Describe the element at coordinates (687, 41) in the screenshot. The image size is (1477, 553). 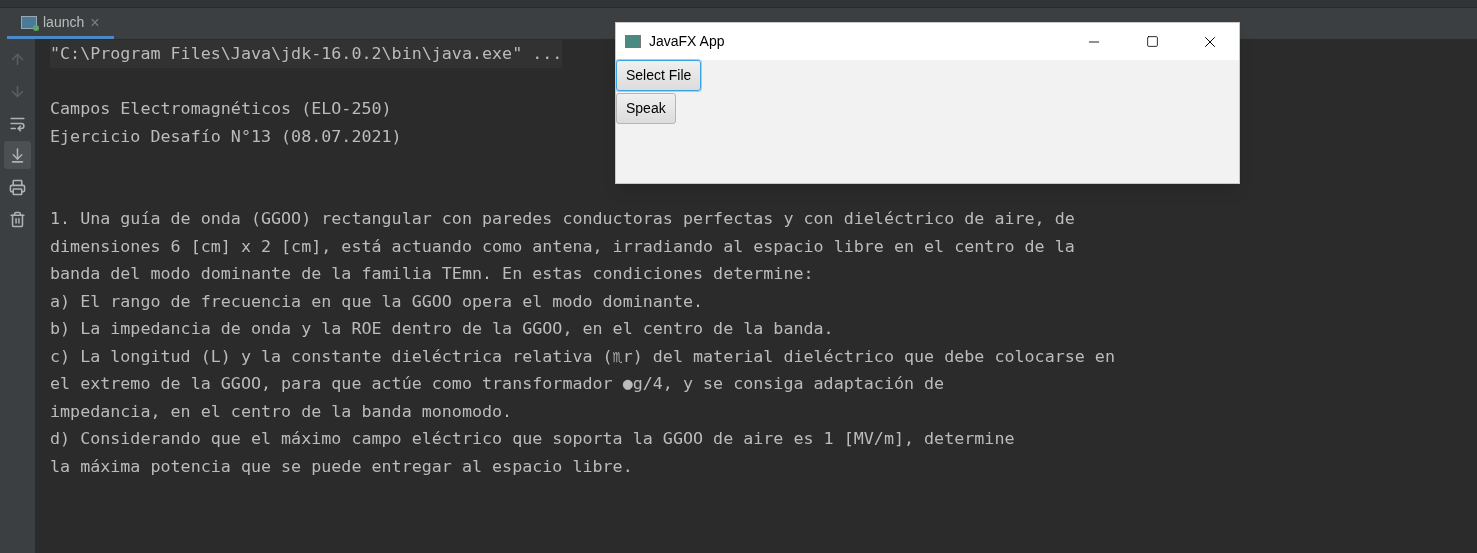
I see `window-title: JavaFX App` at that location.